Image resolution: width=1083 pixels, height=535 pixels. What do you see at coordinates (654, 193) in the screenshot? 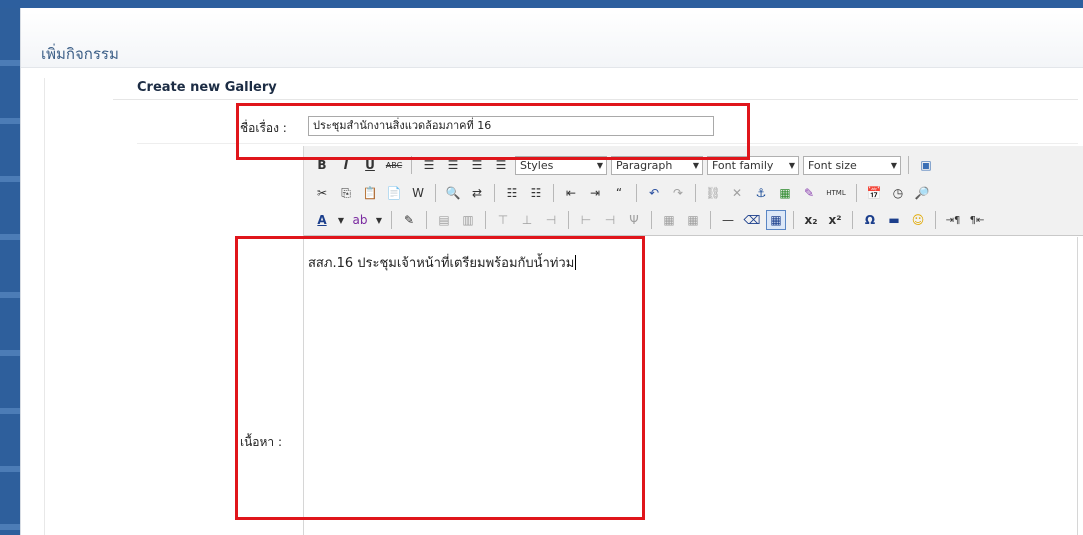
I see `undo-icon: ↶` at bounding box center [654, 193].